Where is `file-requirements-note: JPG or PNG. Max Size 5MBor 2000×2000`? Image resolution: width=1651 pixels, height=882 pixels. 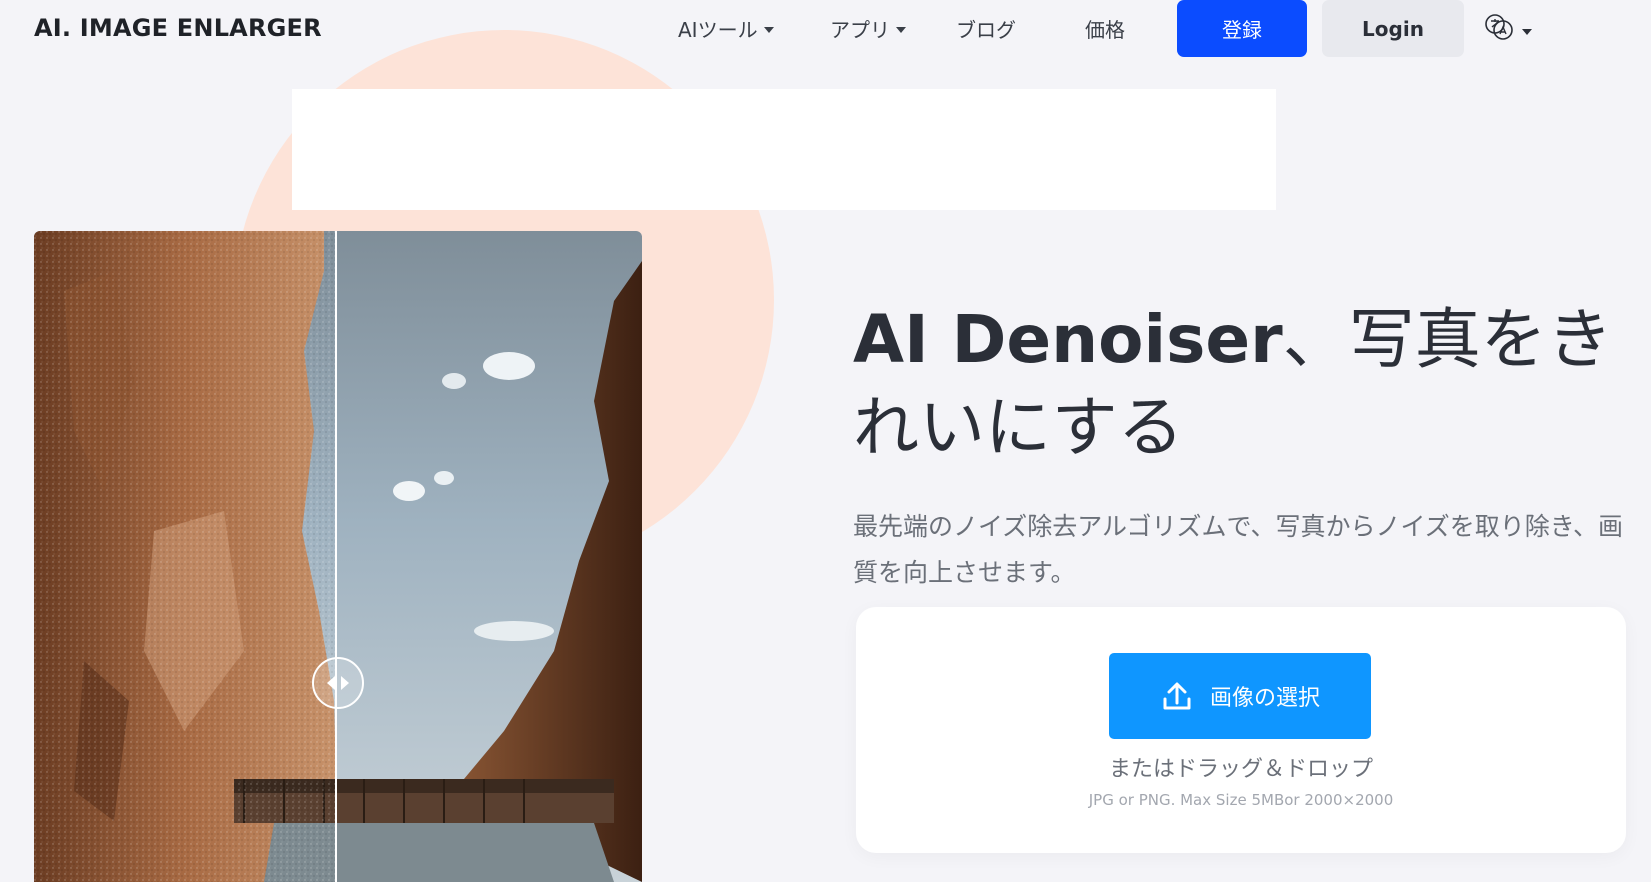 file-requirements-note: JPG or PNG. Max Size 5MBor 2000×2000 is located at coordinates (1241, 800).